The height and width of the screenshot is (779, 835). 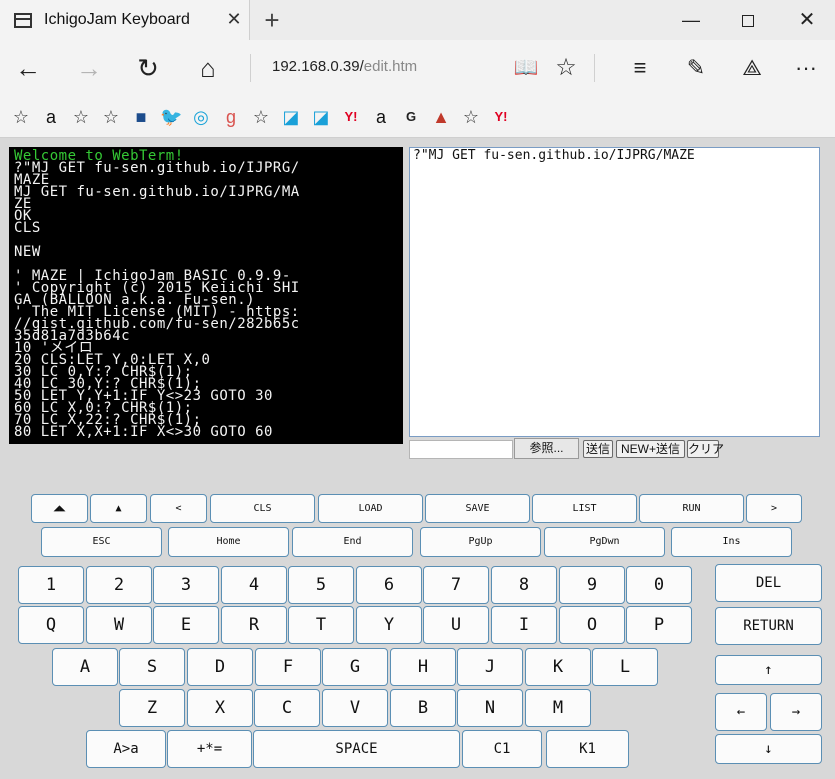 I want to click on key-a-button: A, so click(x=85, y=667).